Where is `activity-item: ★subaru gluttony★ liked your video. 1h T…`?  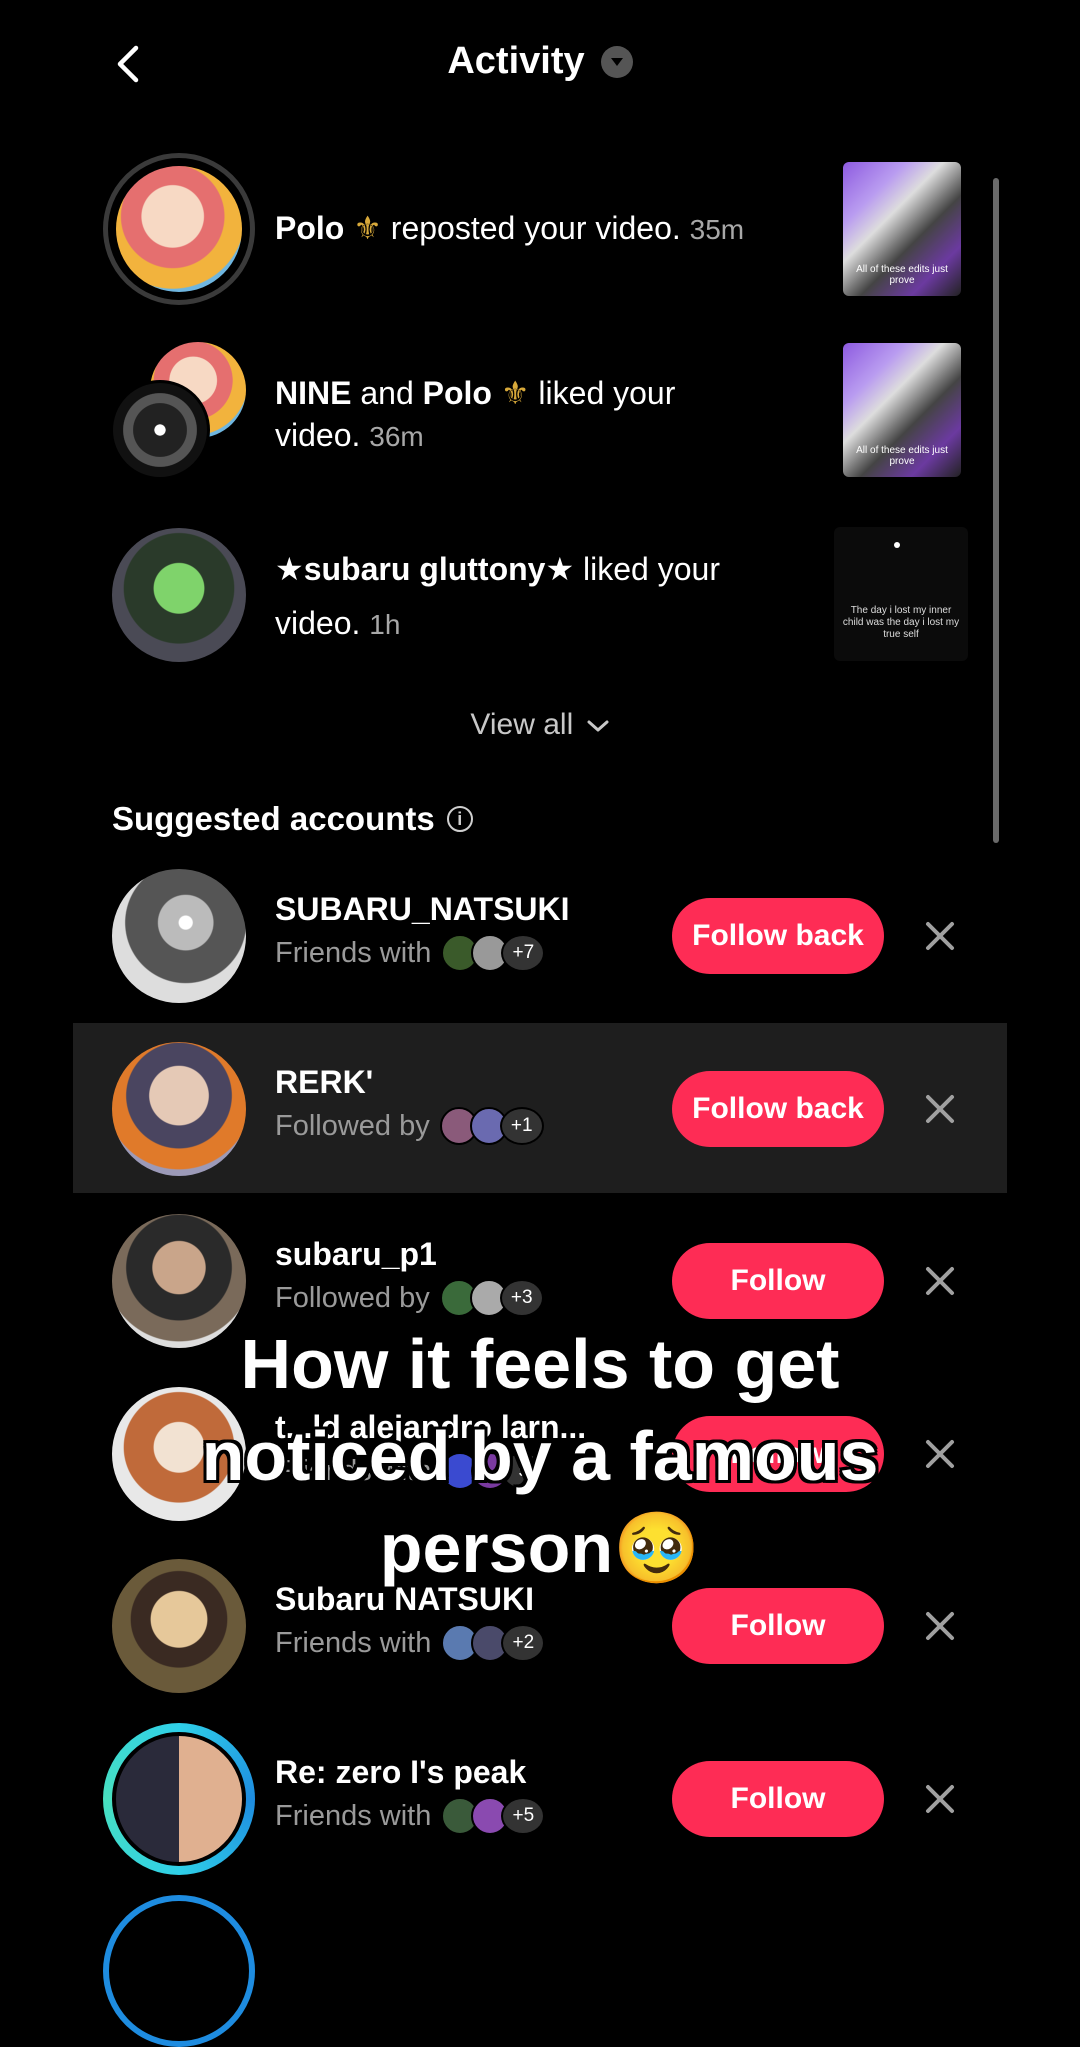 activity-item: ★subaru gluttony★ liked your video. 1h T… is located at coordinates (500, 595).